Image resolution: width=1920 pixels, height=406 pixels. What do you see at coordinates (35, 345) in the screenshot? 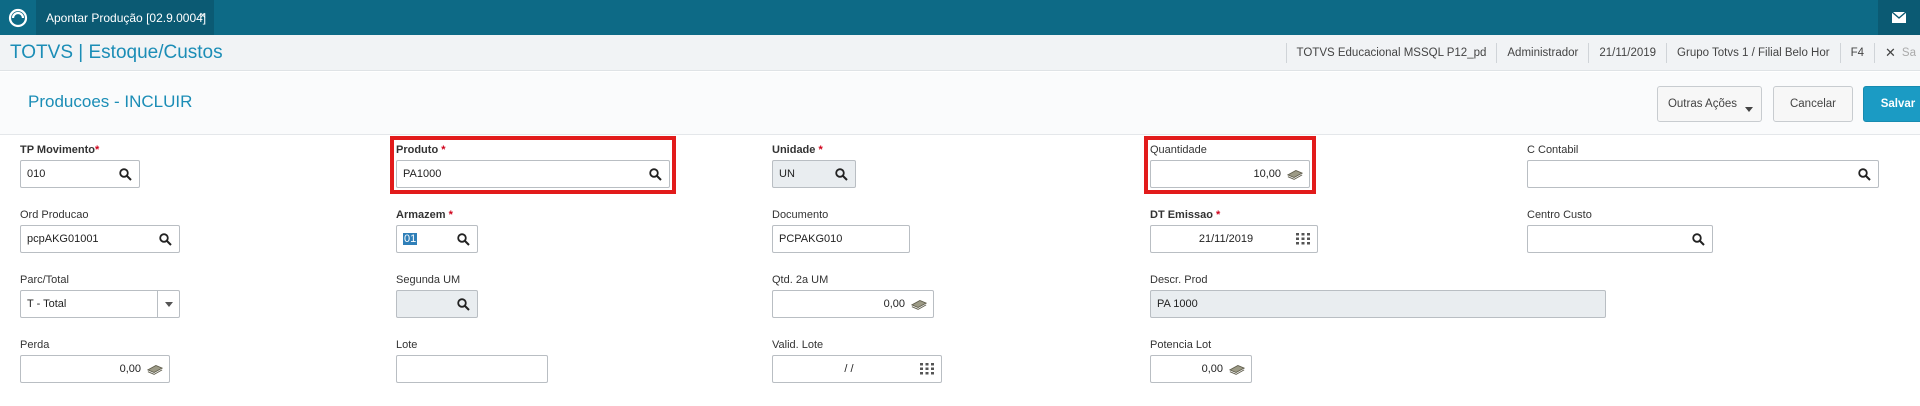
I see `perda-label: Perda` at bounding box center [35, 345].